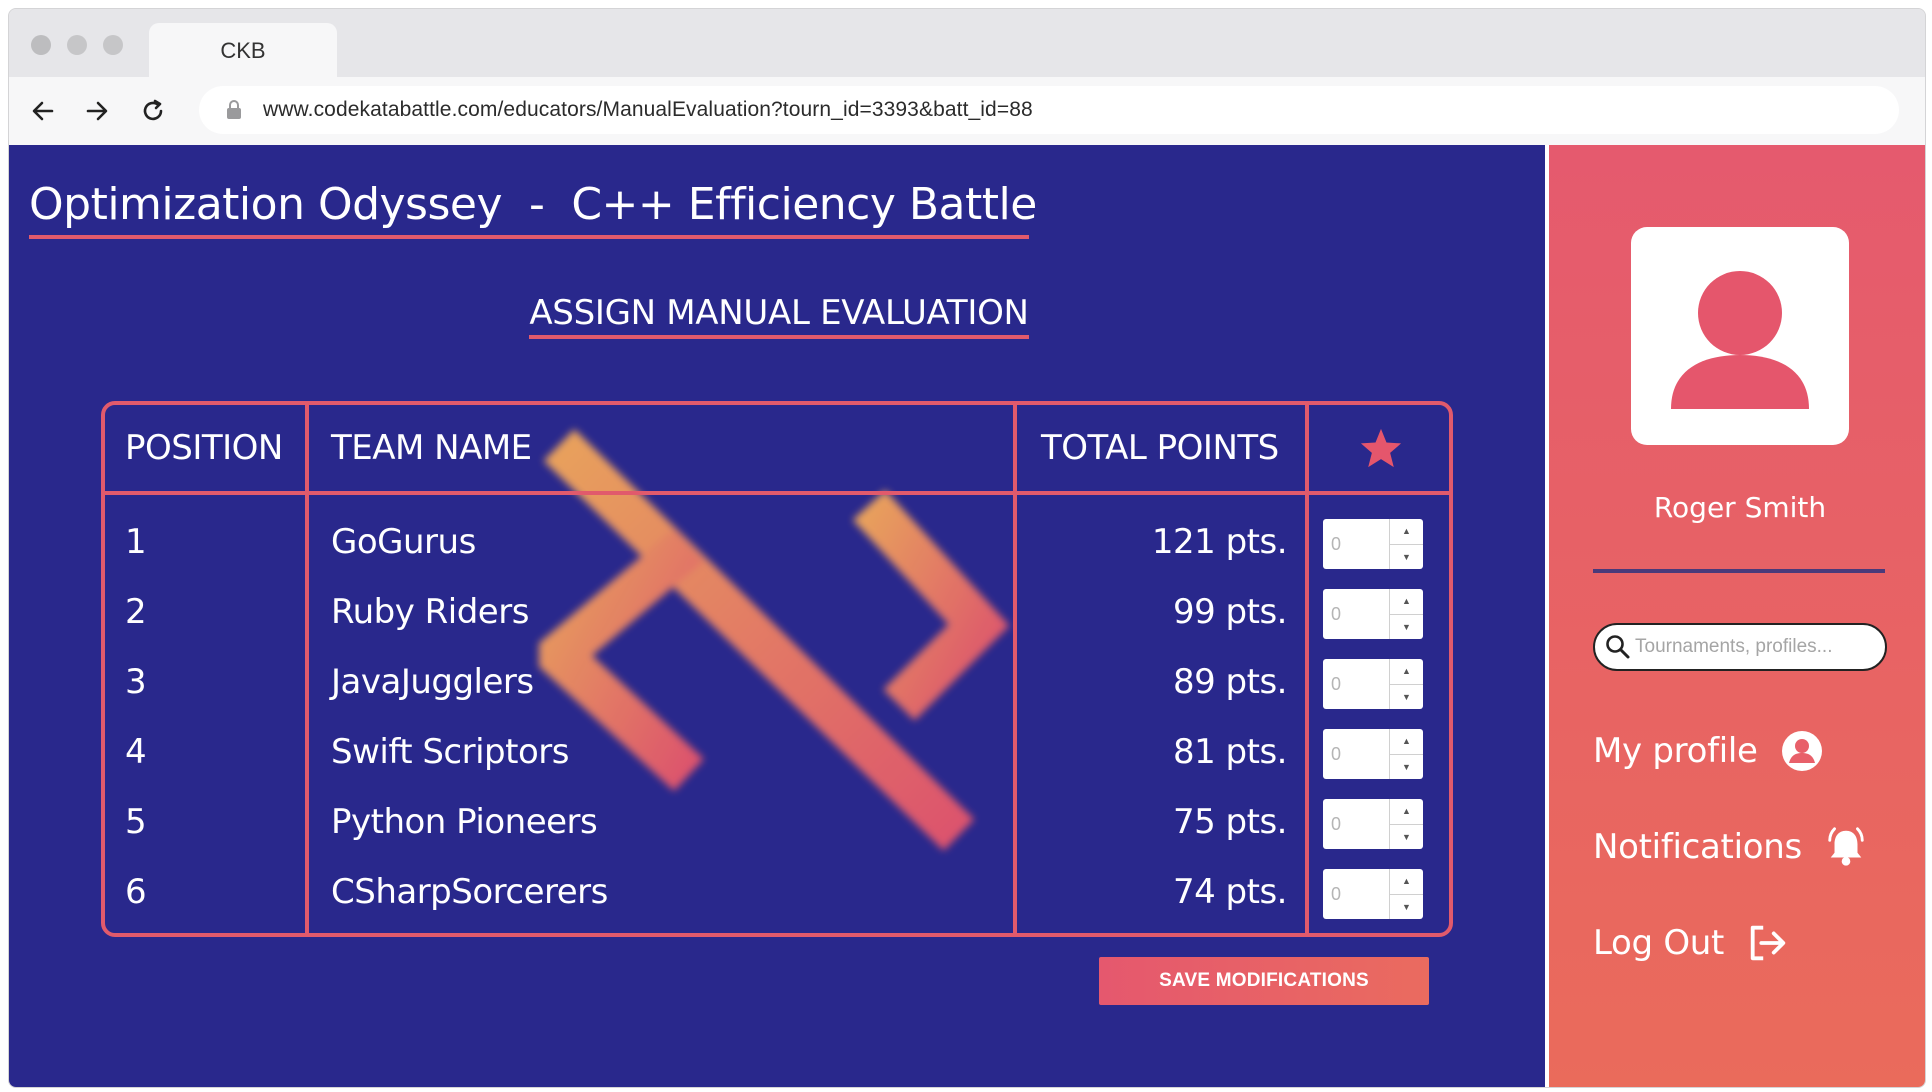  I want to click on user-avatar-icon, so click(1740, 340).